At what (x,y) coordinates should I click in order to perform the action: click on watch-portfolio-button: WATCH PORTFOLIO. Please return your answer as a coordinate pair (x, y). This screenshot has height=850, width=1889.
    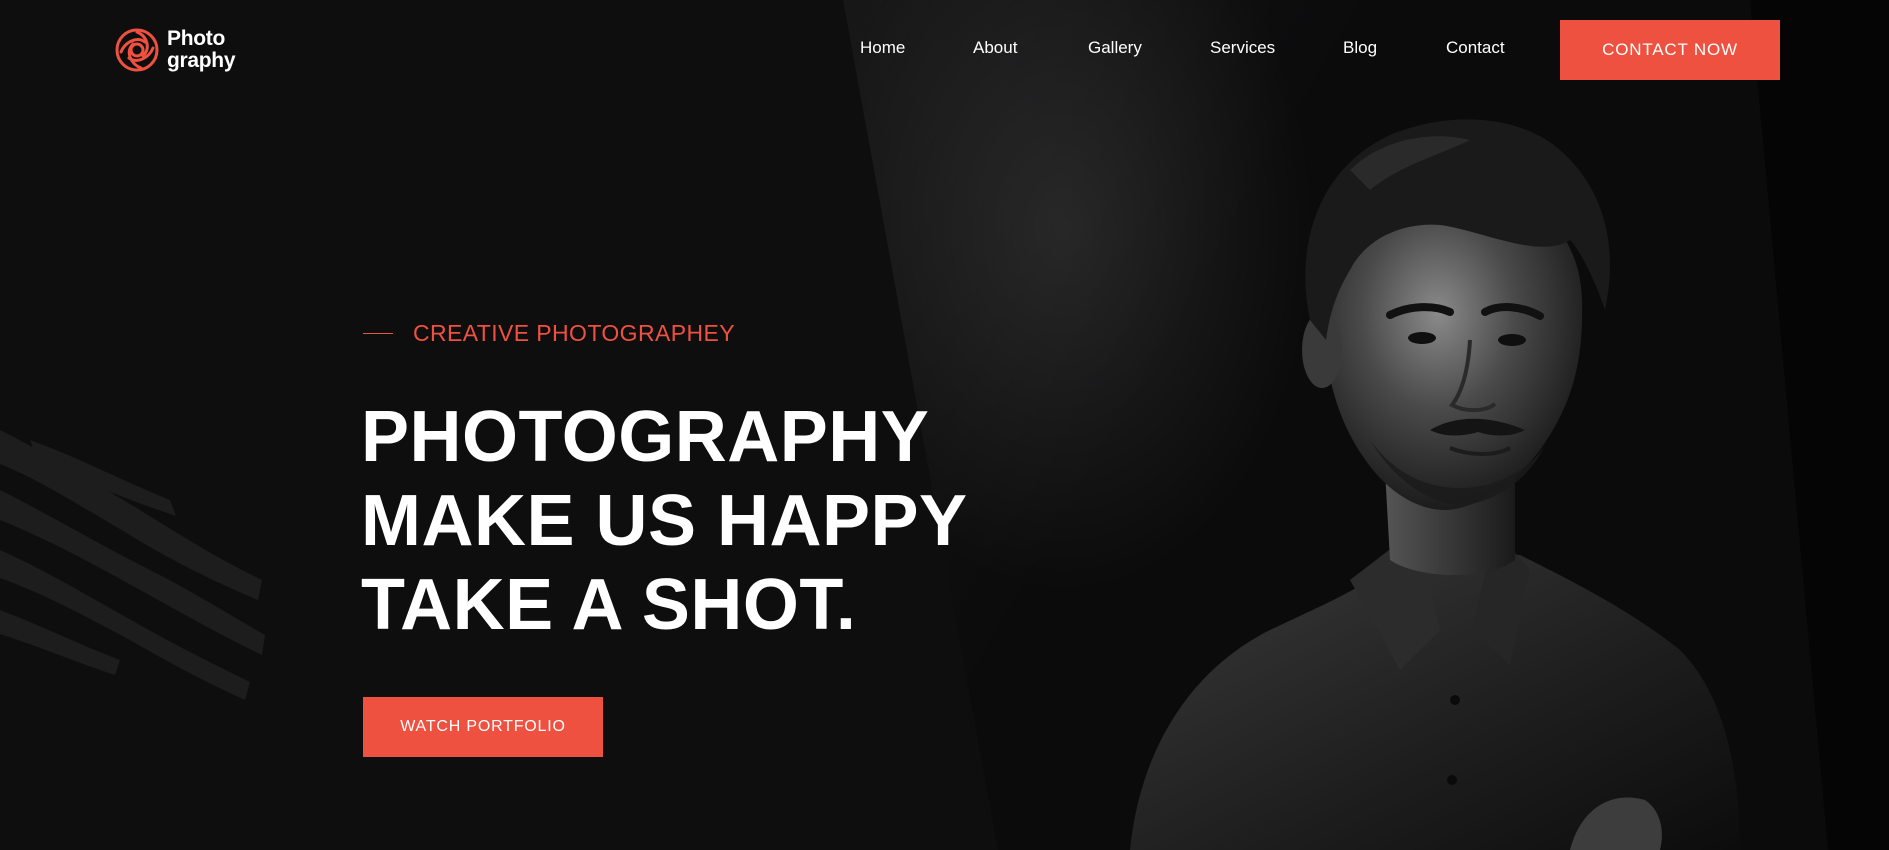
    Looking at the image, I should click on (483, 727).